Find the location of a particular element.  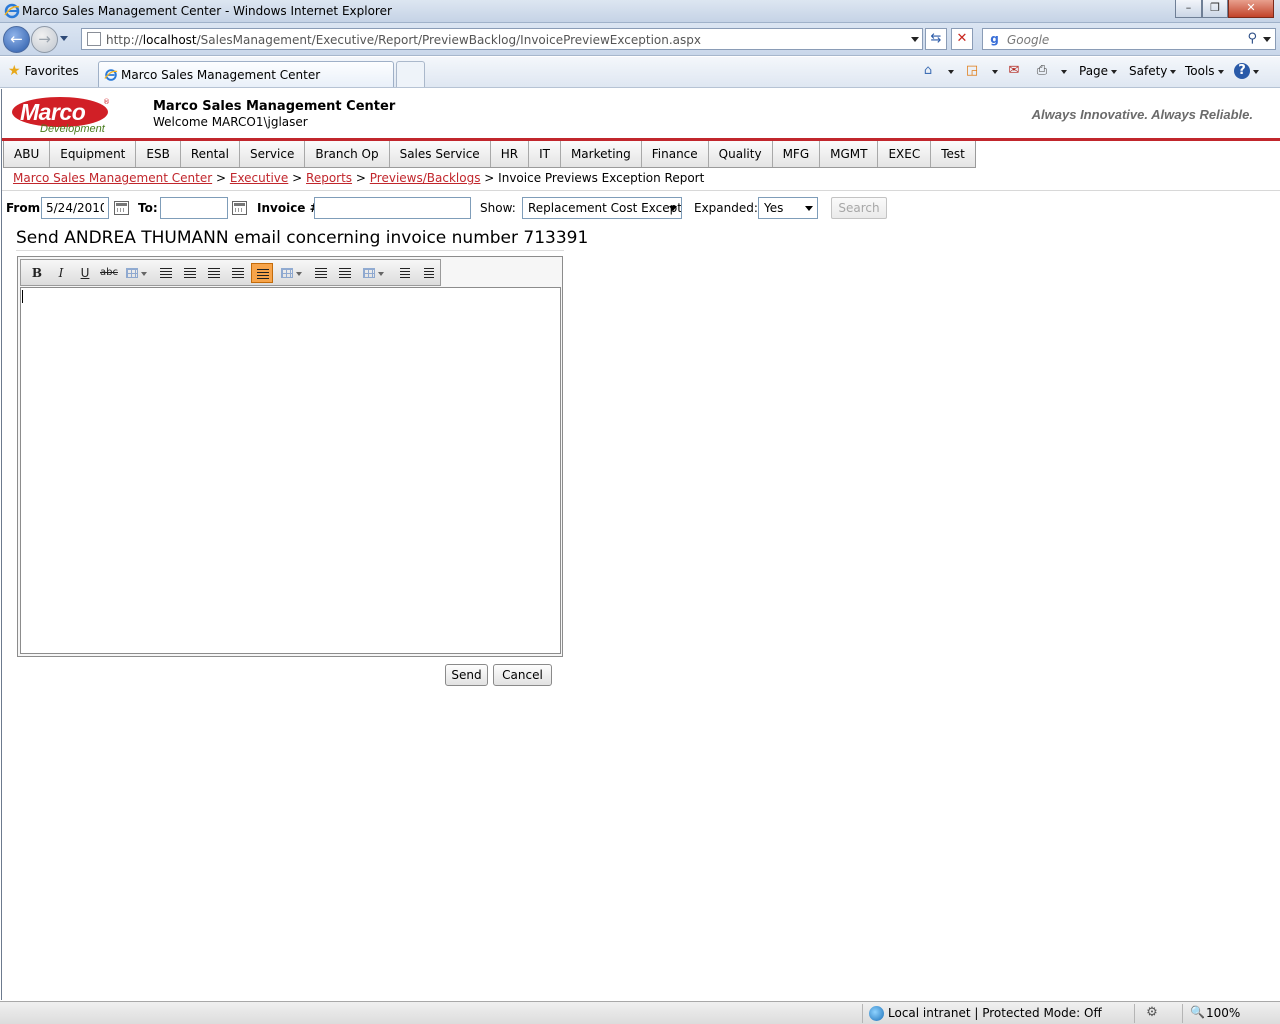

cell-properties-button is located at coordinates (371, 273).